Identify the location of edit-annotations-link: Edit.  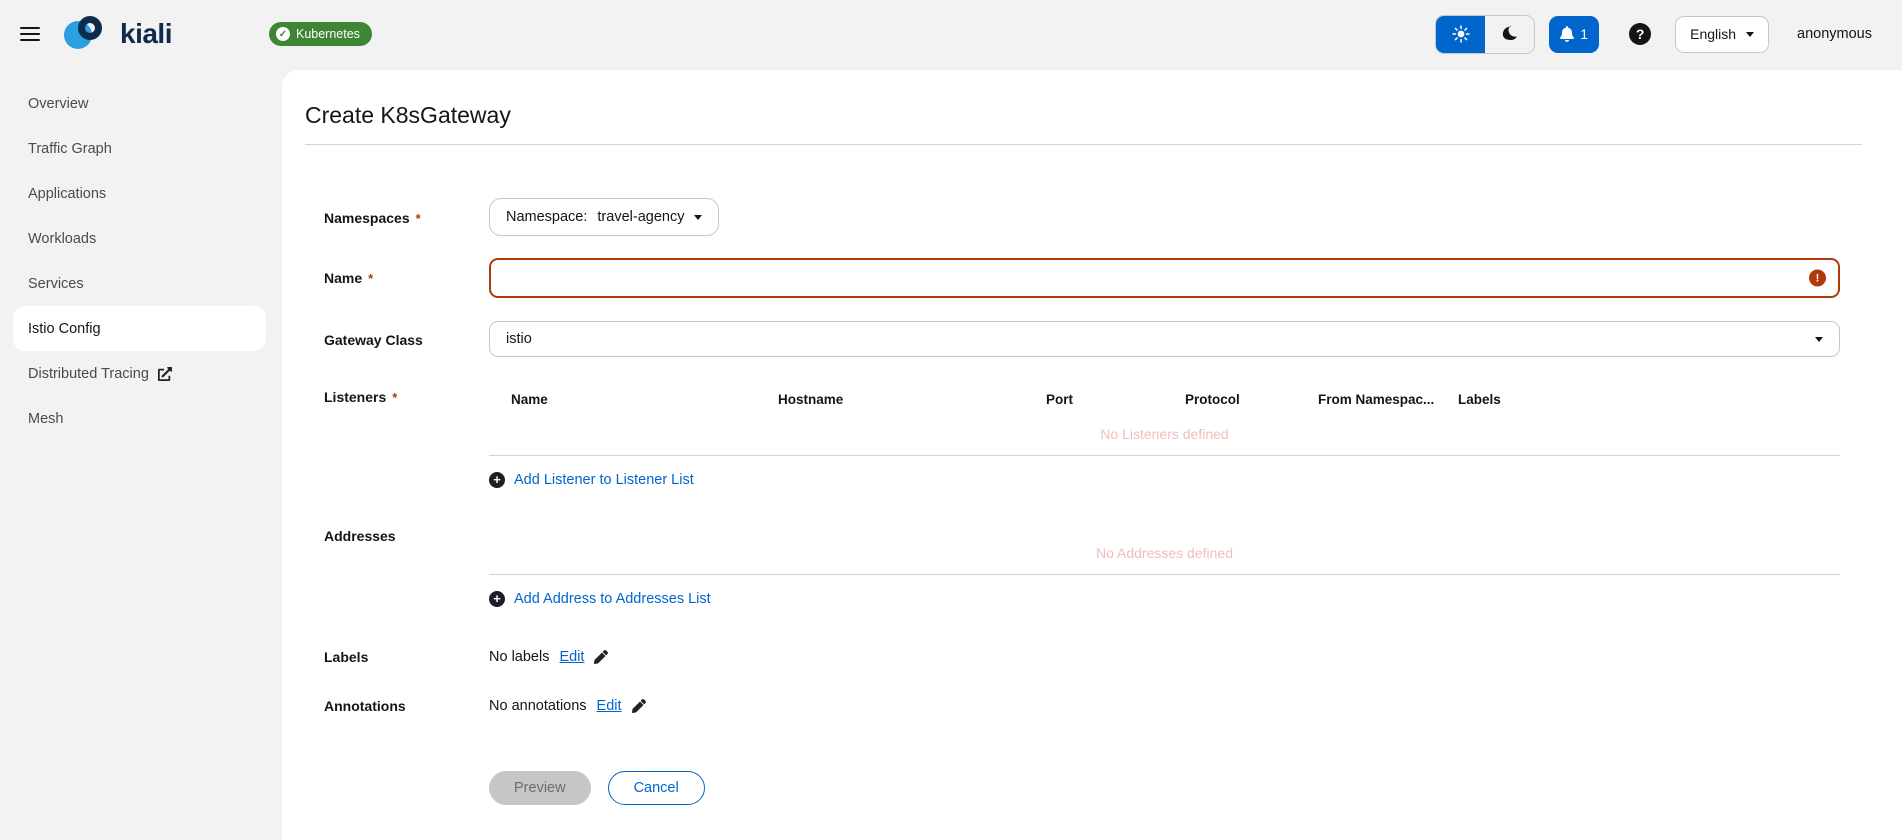
(609, 706).